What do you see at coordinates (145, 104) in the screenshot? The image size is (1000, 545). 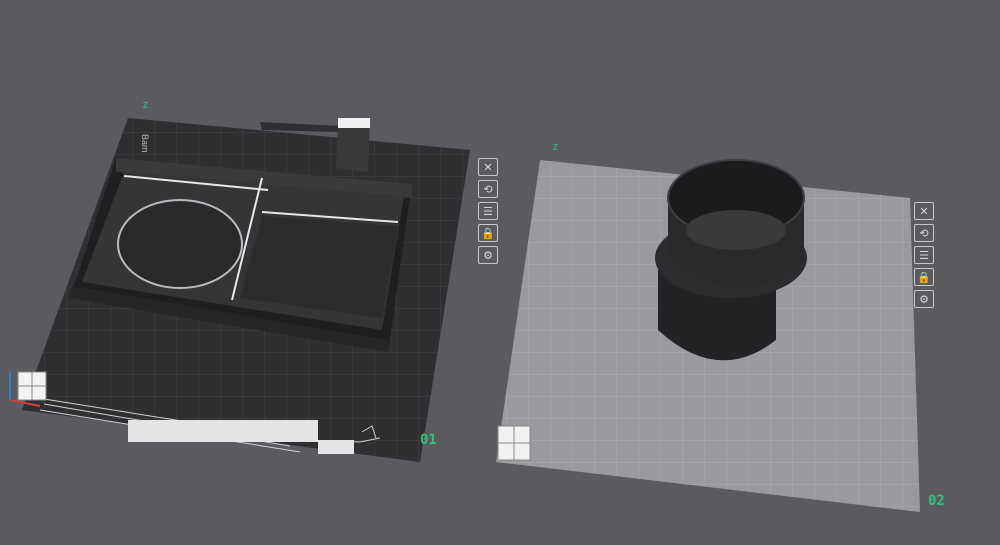 I see `plate-01-axis-mark: z` at bounding box center [145, 104].